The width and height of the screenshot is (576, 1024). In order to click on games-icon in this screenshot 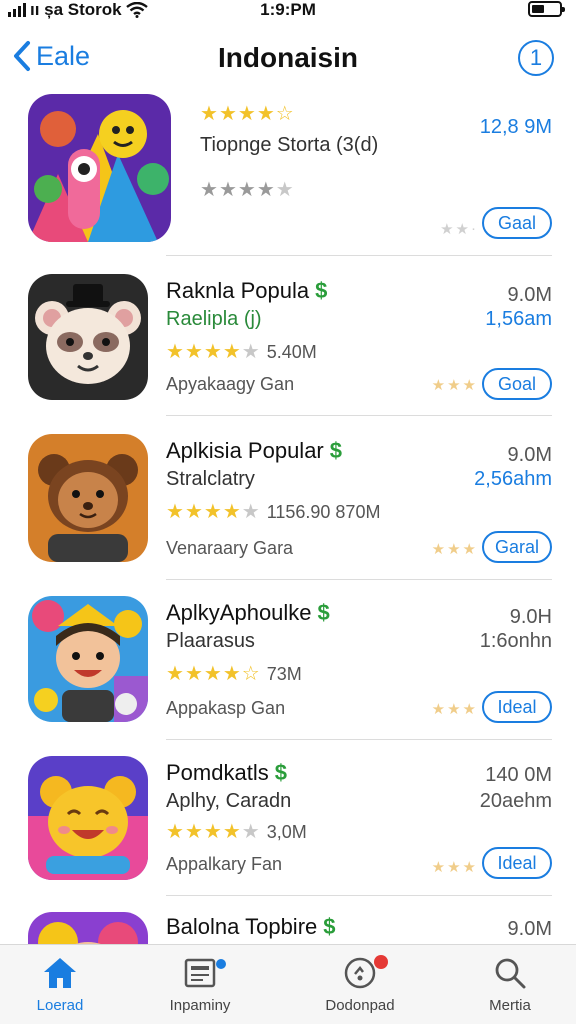, I will do `click(360, 973)`.